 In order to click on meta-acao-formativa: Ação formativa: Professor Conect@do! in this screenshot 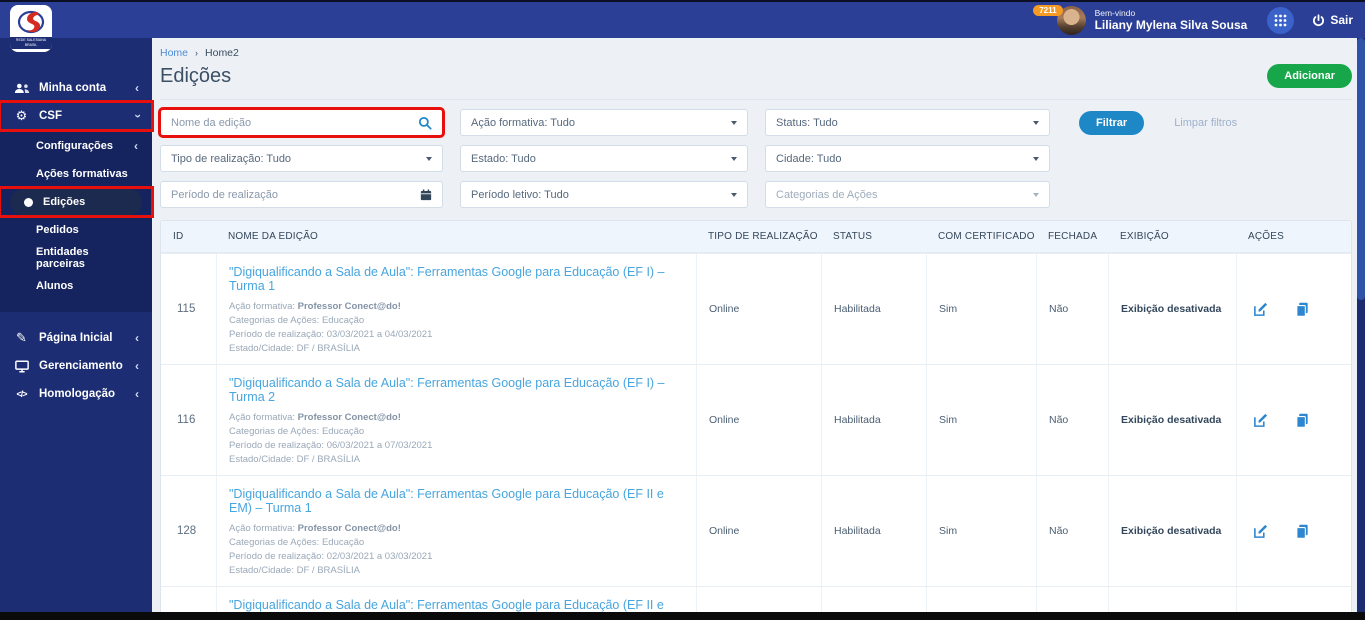, I will do `click(315, 417)`.